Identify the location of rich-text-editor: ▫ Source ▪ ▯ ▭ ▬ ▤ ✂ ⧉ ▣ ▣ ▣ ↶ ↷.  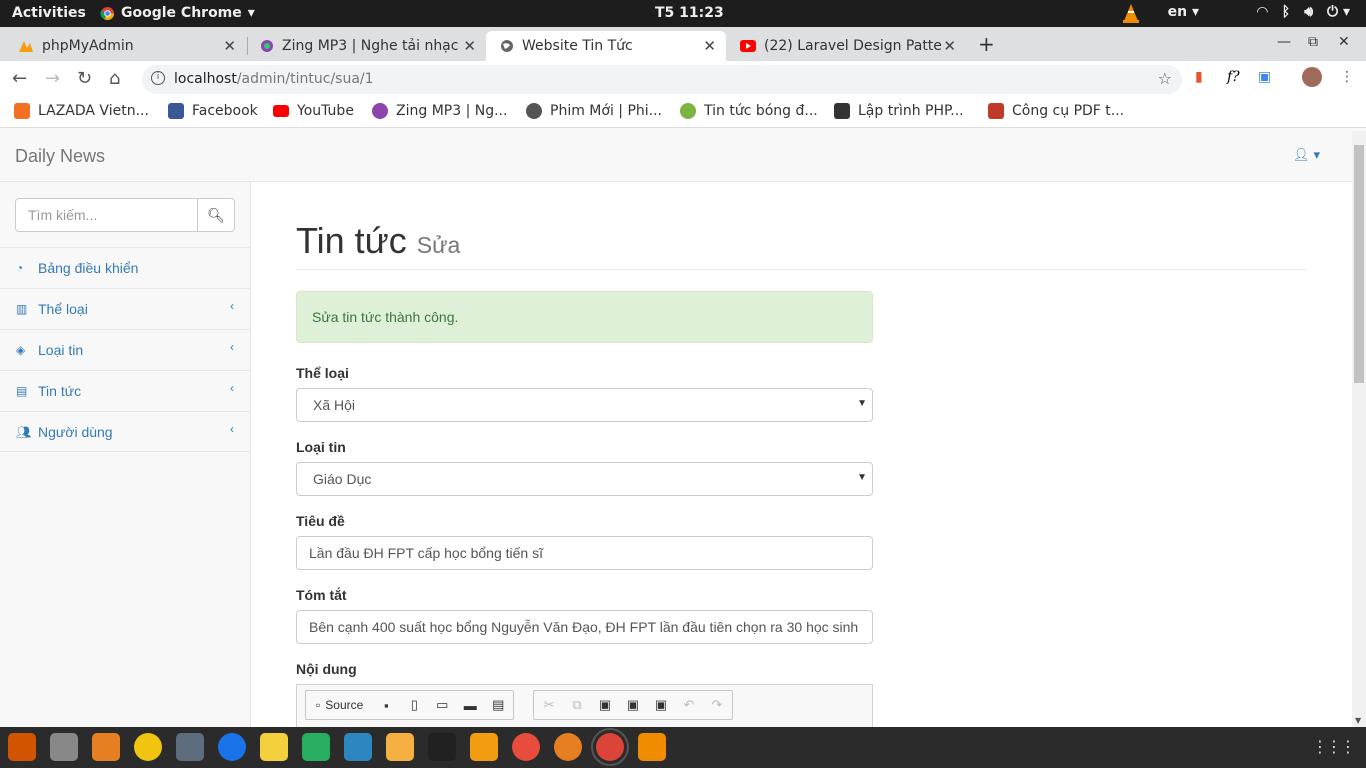
(584, 705).